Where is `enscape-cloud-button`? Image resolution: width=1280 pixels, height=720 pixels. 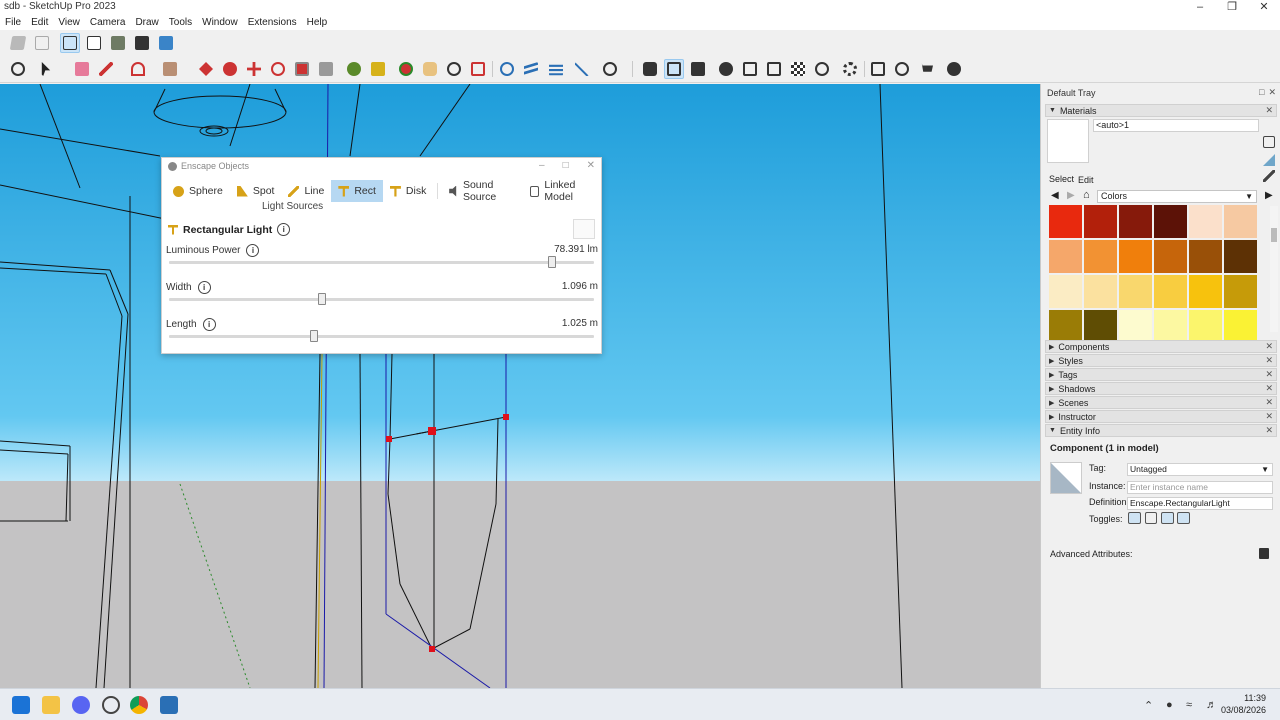 enscape-cloud-button is located at coordinates (822, 69).